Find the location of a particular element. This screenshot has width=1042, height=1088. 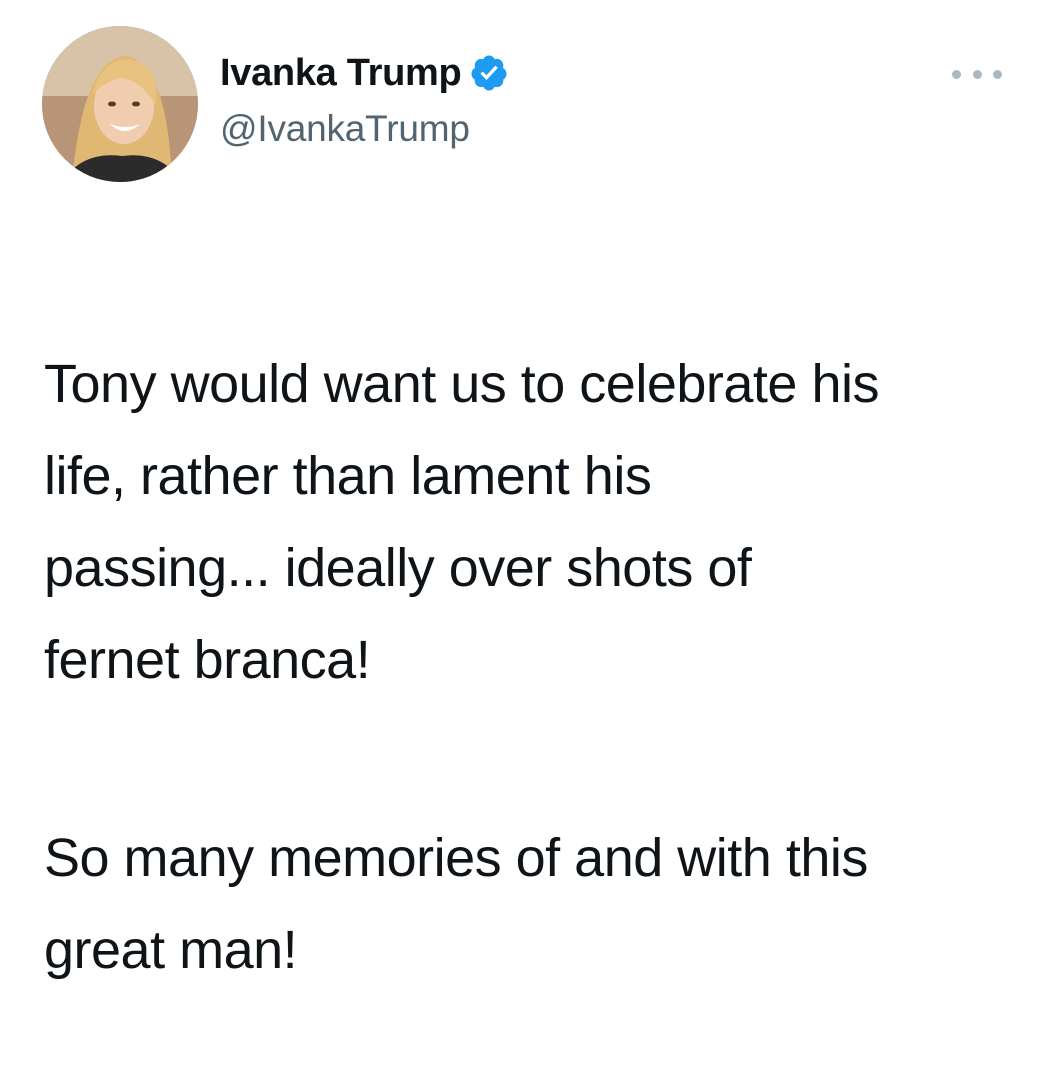

author-name-row: Ivanka Trump is located at coordinates (364, 73).